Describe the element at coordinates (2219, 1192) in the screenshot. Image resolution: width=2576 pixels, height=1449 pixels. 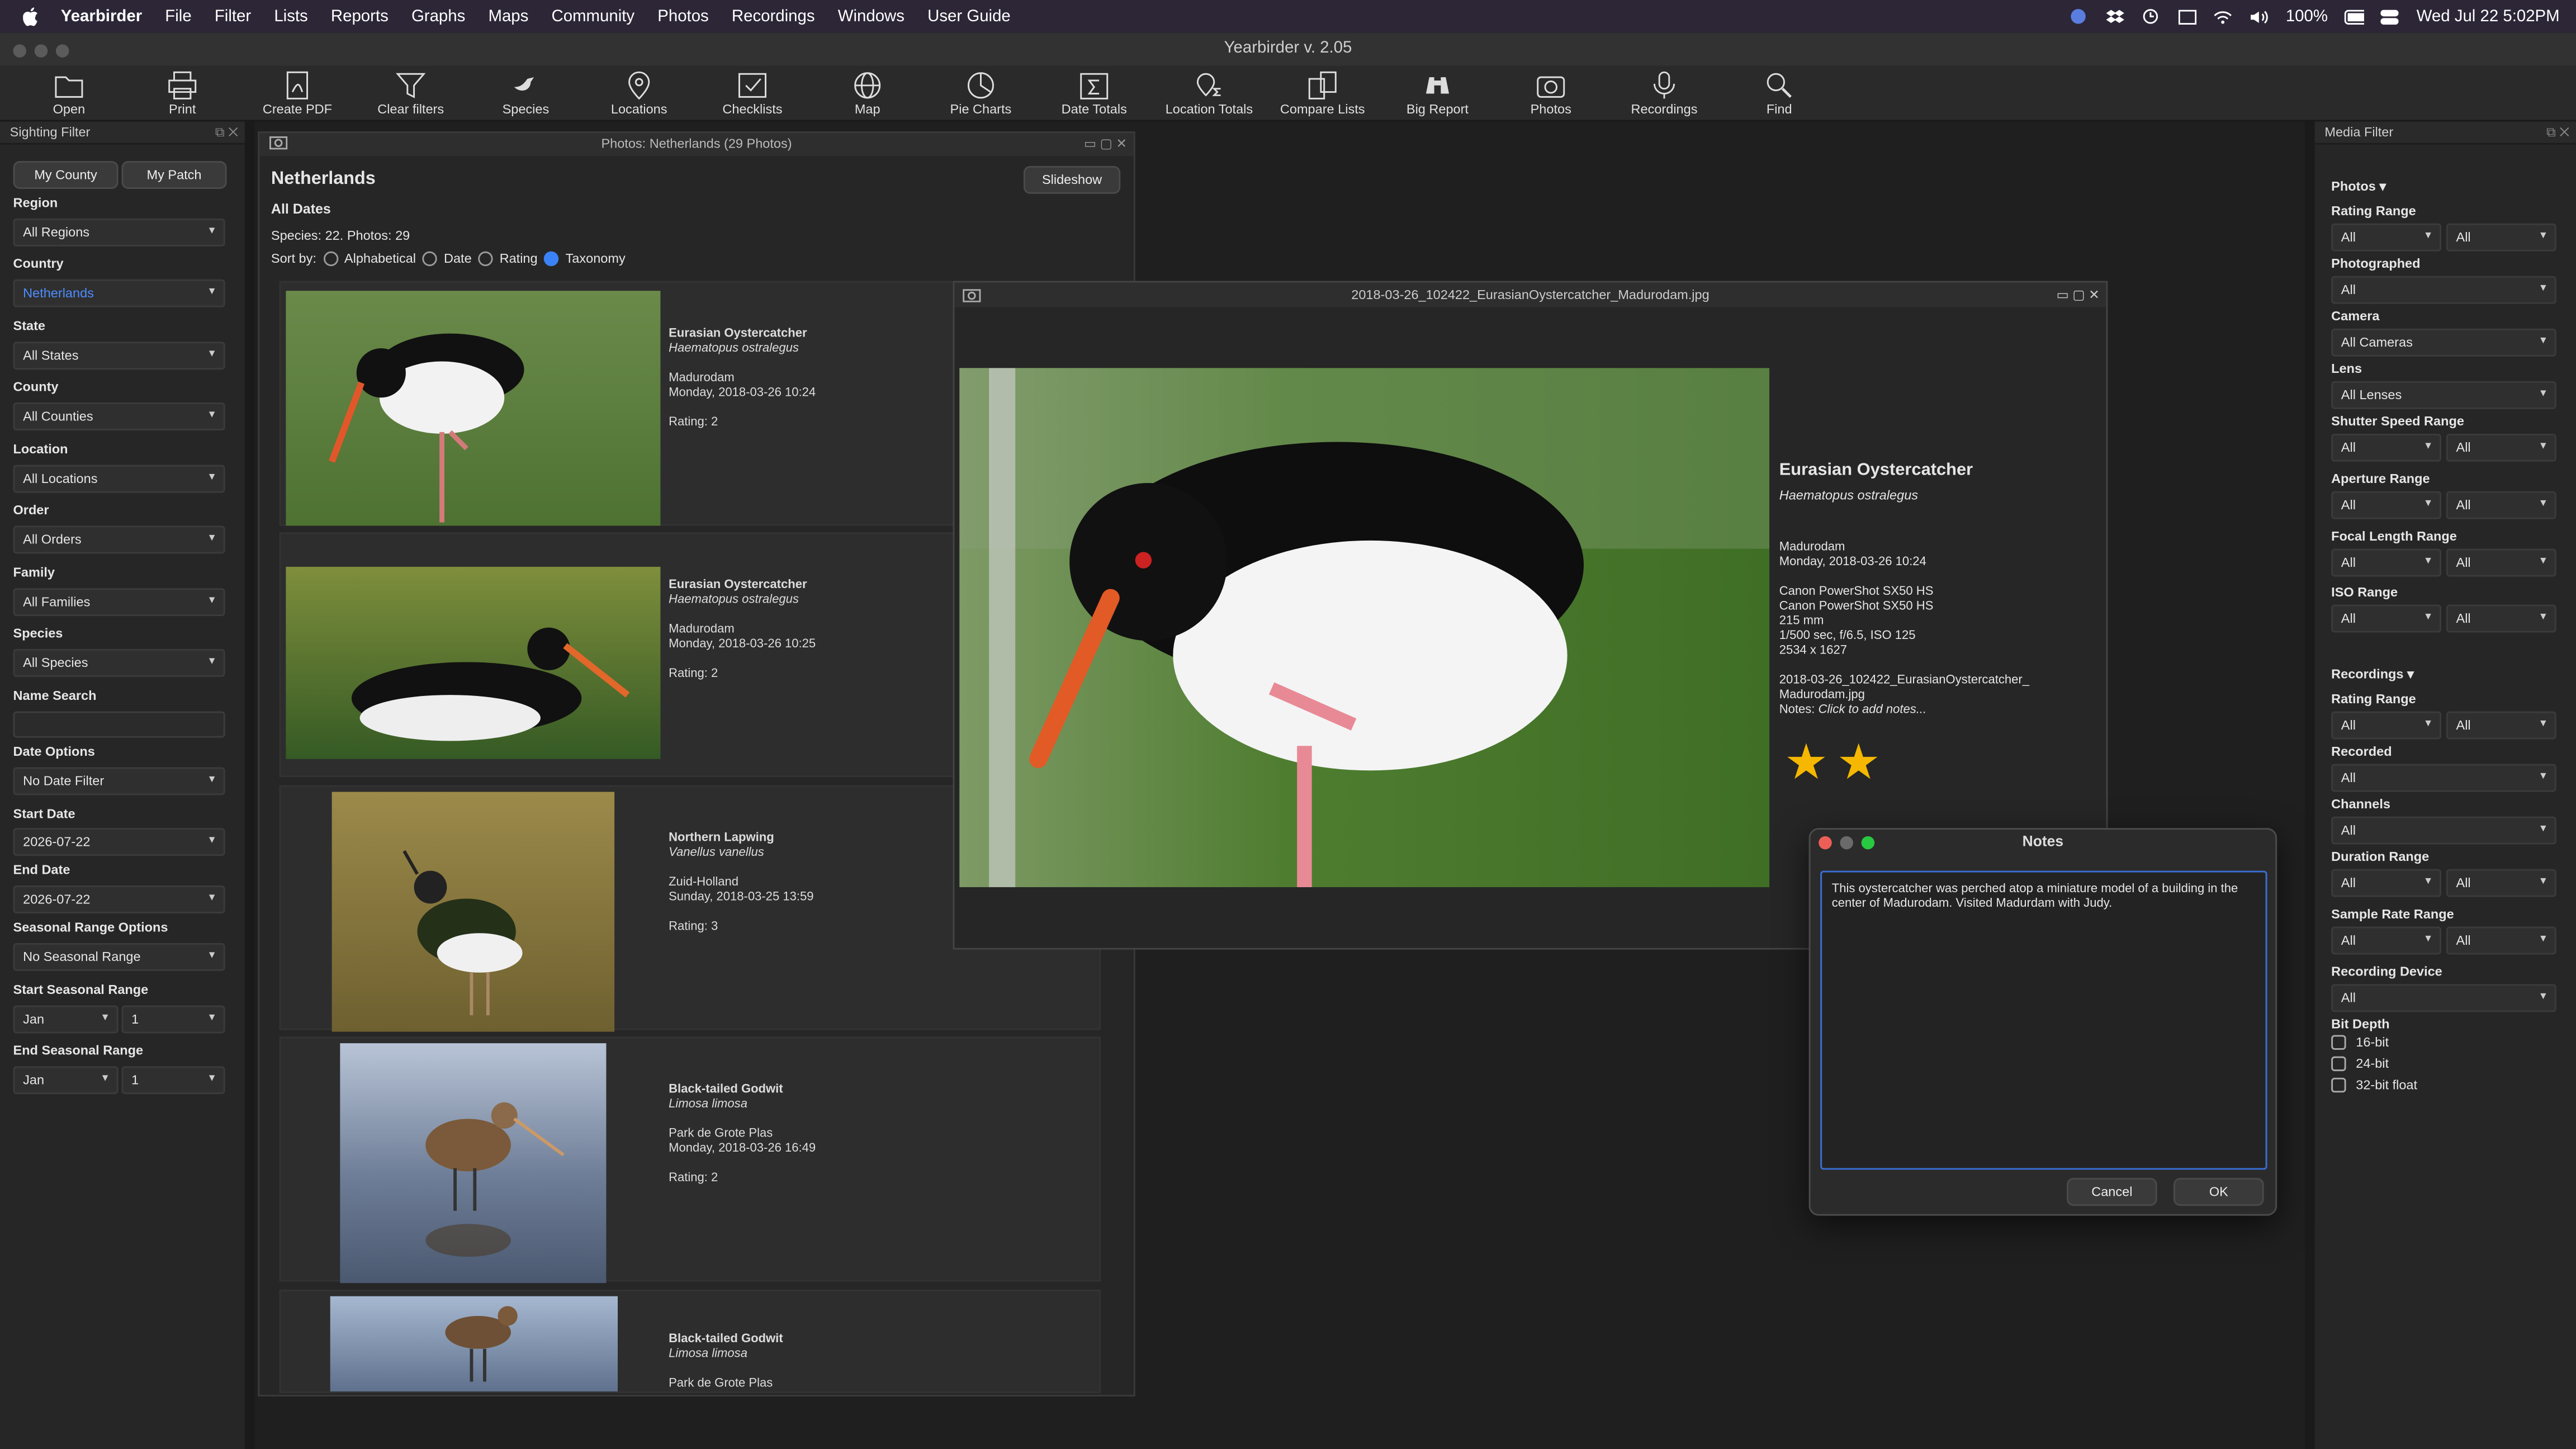
I see `notes-ok-button: OK` at that location.